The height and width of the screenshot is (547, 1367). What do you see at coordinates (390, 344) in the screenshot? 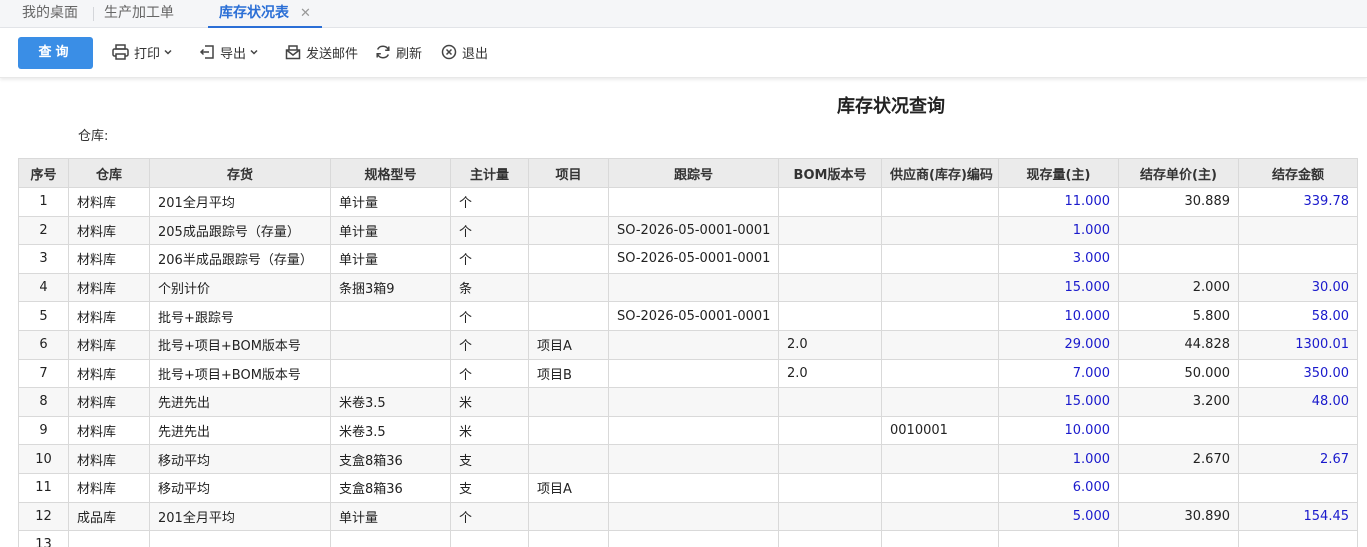
I see `cell-spec` at bounding box center [390, 344].